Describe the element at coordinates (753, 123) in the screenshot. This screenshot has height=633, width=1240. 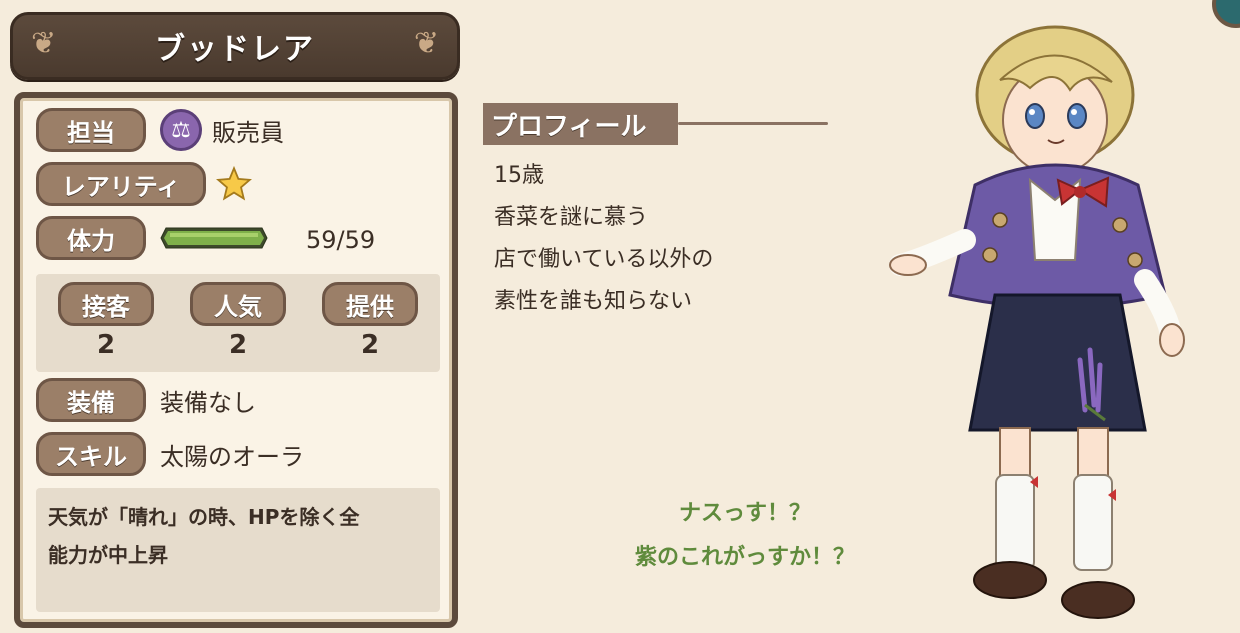
I see `profile-divider` at that location.